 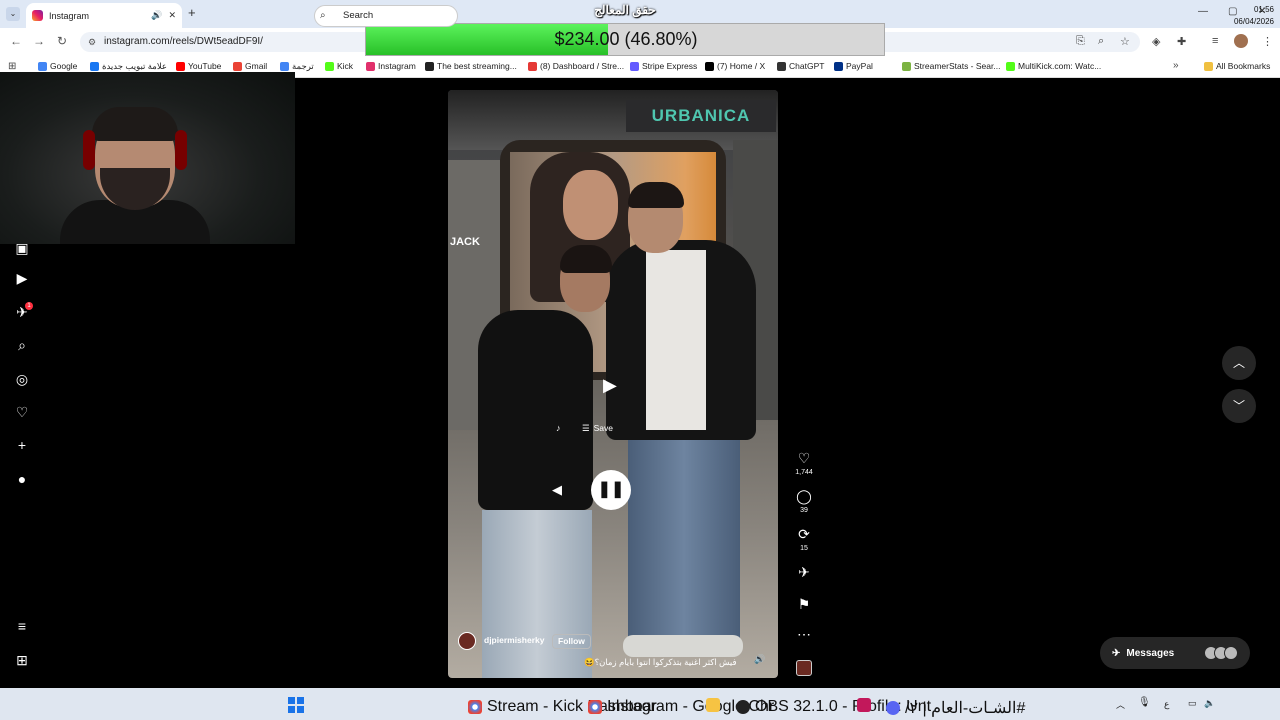 What do you see at coordinates (22, 379) in the screenshot?
I see `explore-icon: ◎` at bounding box center [22, 379].